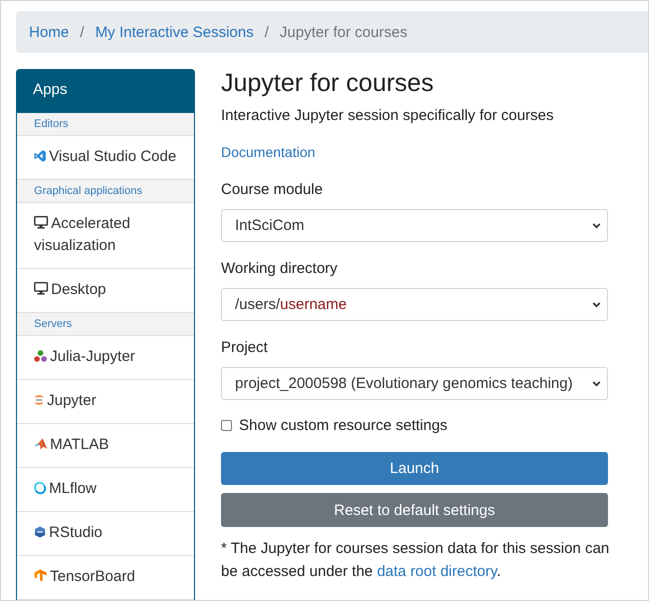 The width and height of the screenshot is (649, 601). What do you see at coordinates (40, 156) in the screenshot?
I see `code-editor-icon` at bounding box center [40, 156].